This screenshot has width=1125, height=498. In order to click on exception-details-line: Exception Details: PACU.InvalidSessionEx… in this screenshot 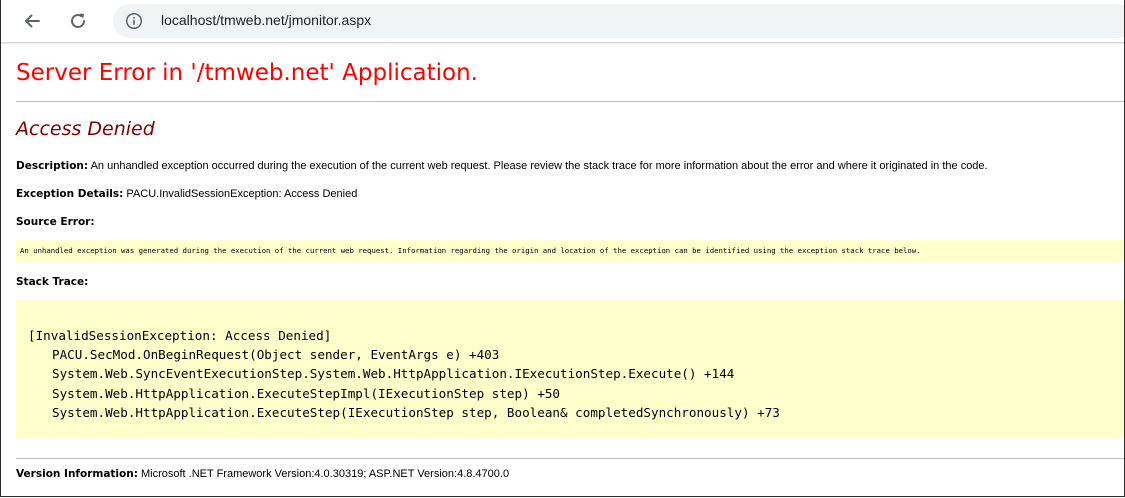, I will do `click(186, 194)`.